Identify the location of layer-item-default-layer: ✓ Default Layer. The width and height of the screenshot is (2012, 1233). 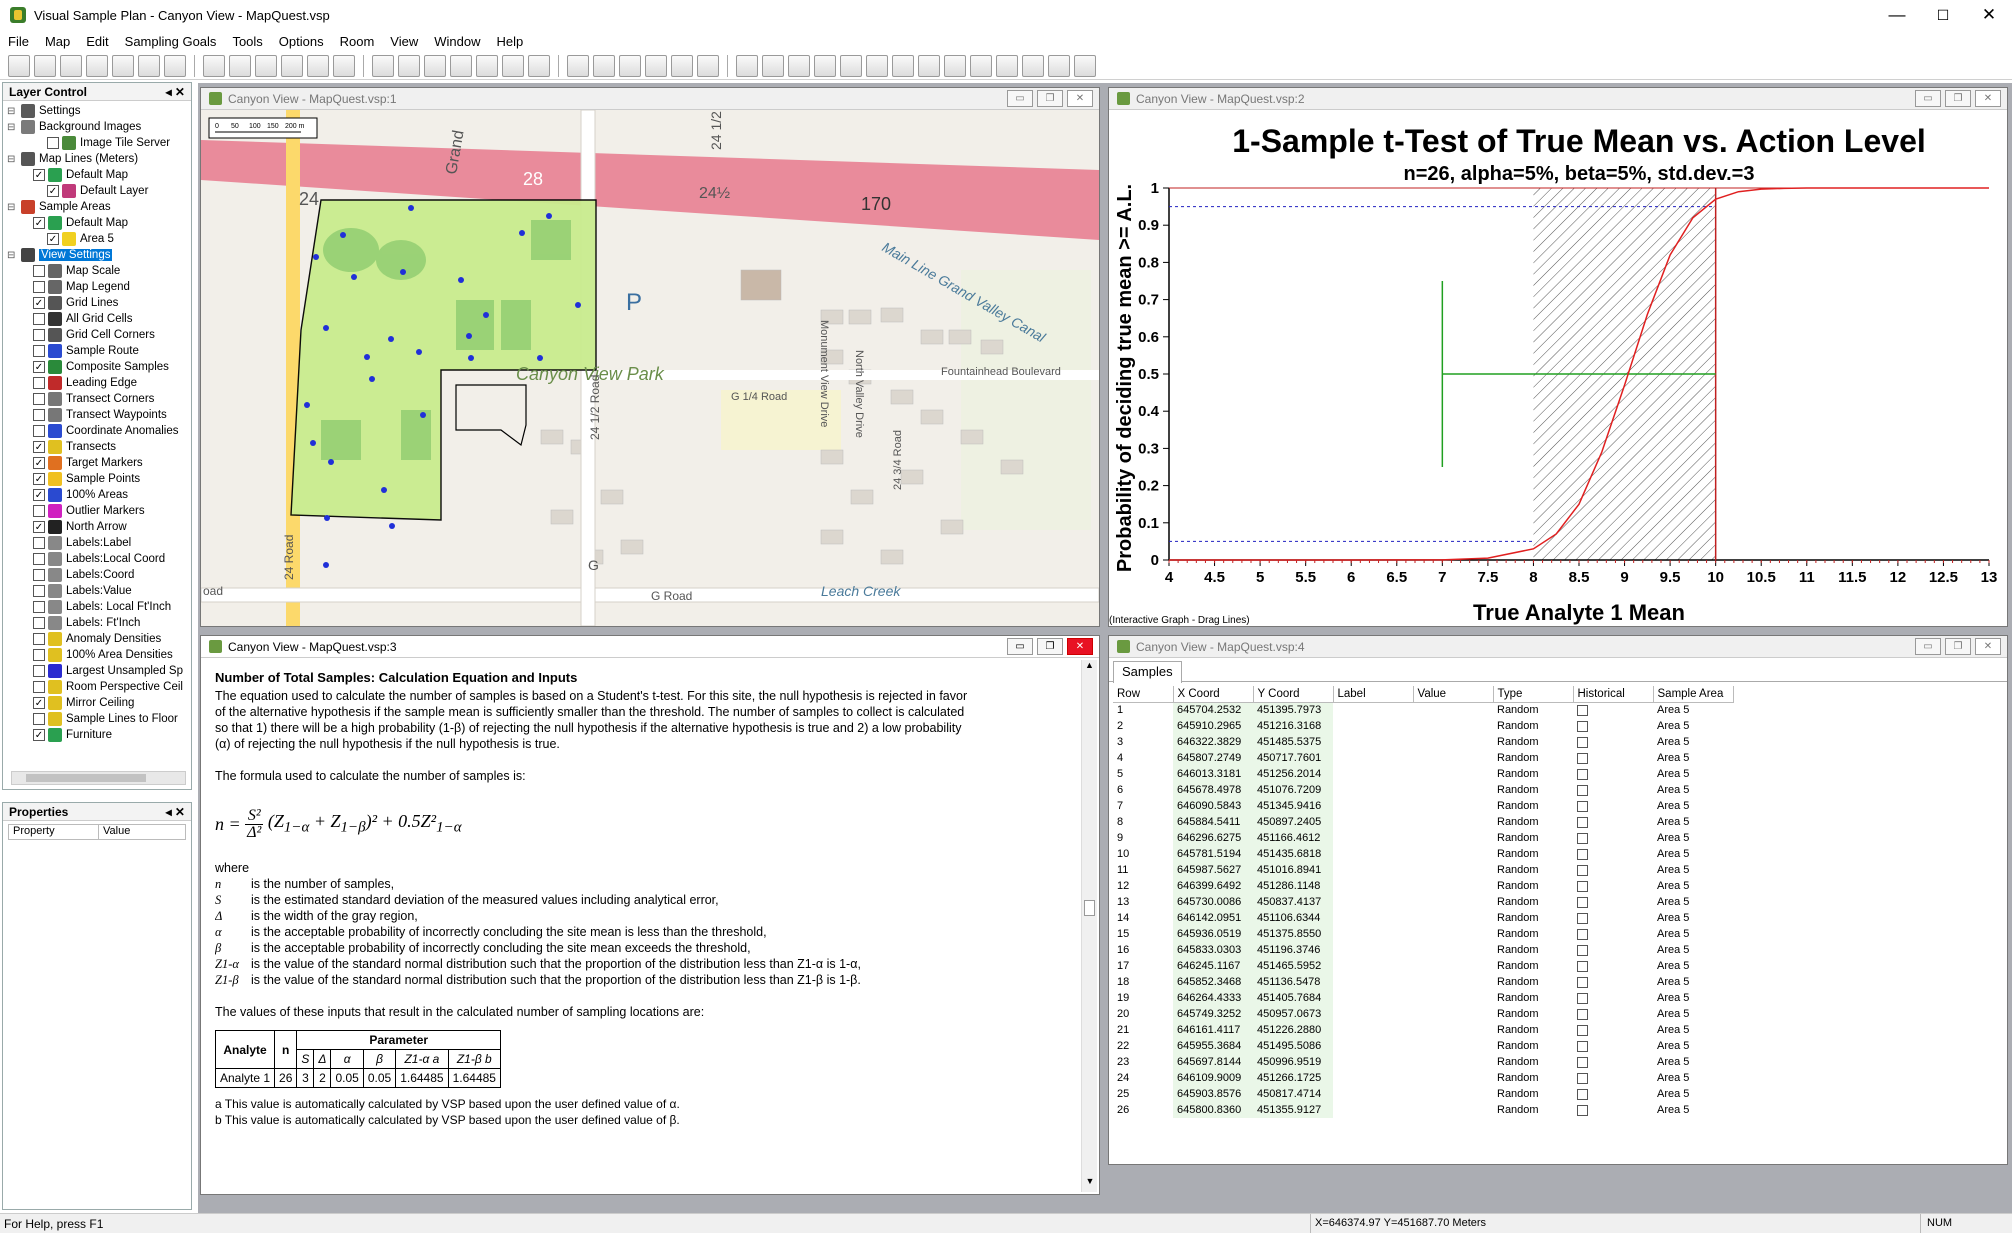
(99, 191).